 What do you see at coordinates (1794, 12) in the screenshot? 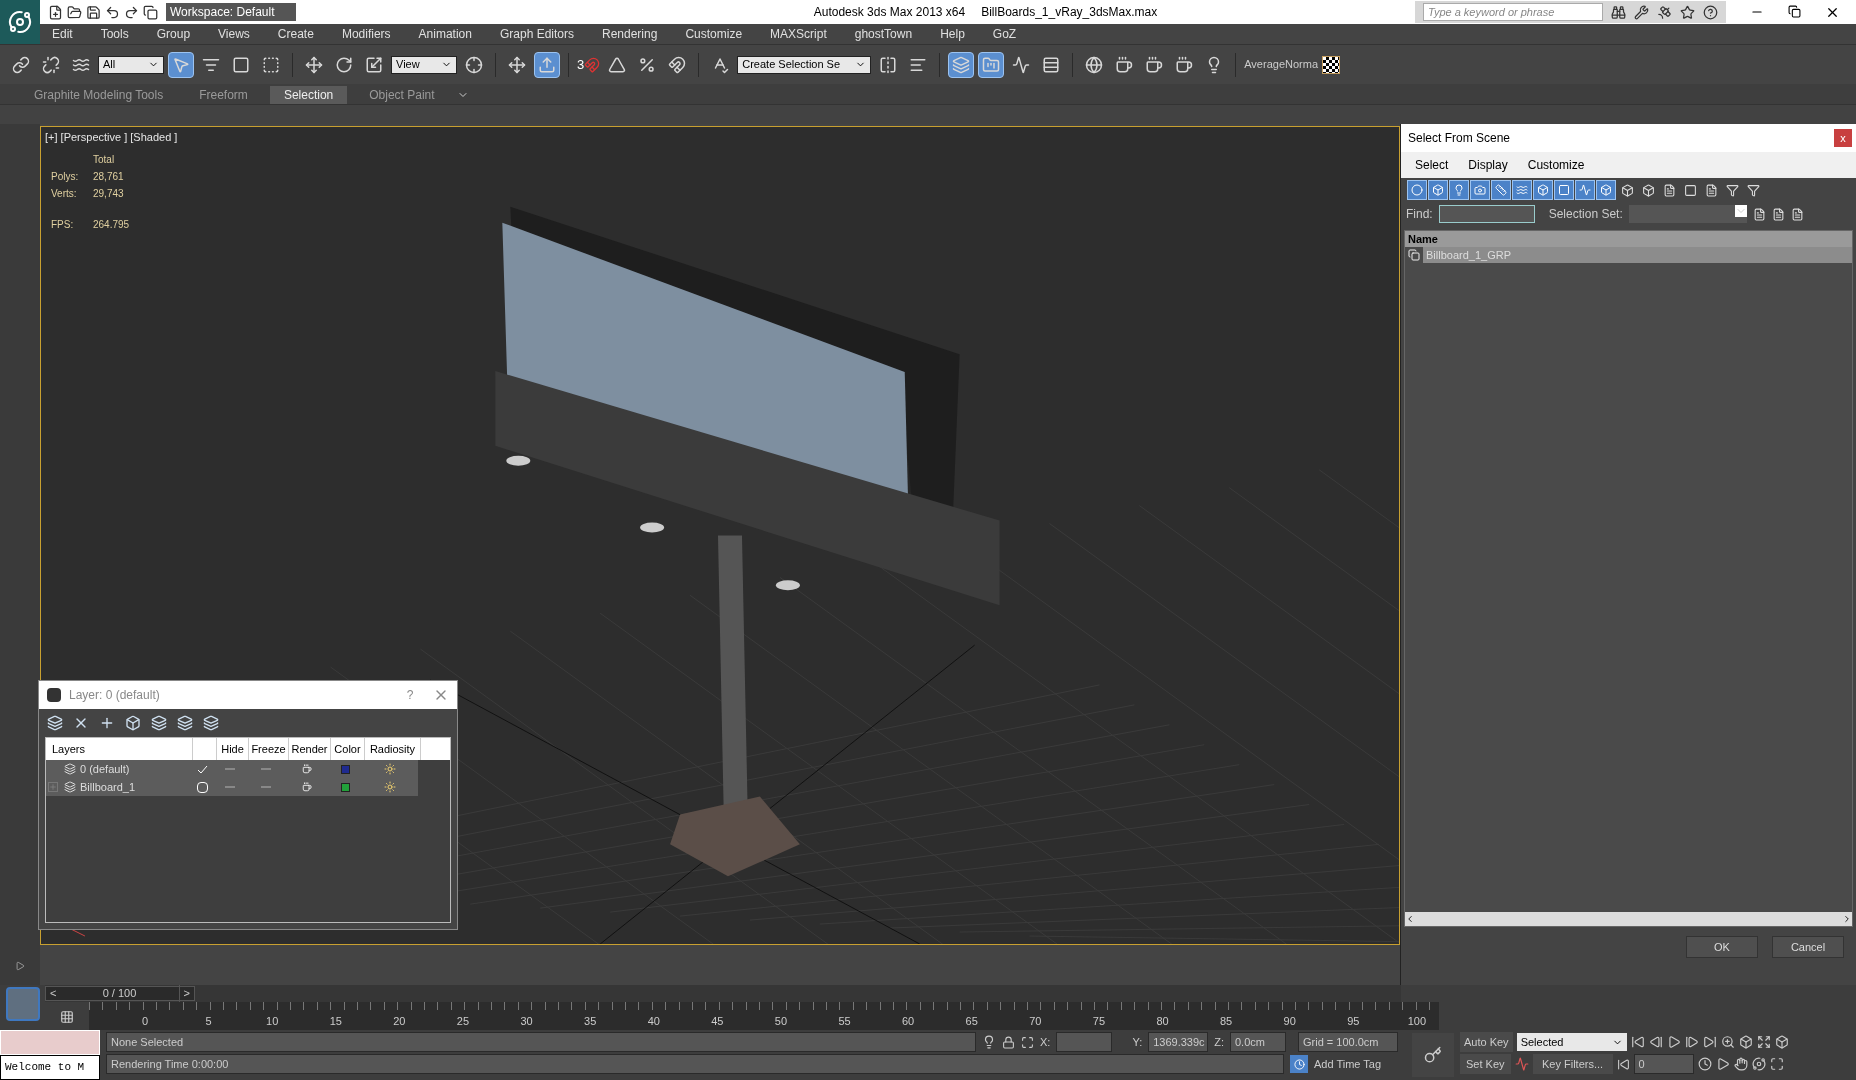
I see `restore-icon` at bounding box center [1794, 12].